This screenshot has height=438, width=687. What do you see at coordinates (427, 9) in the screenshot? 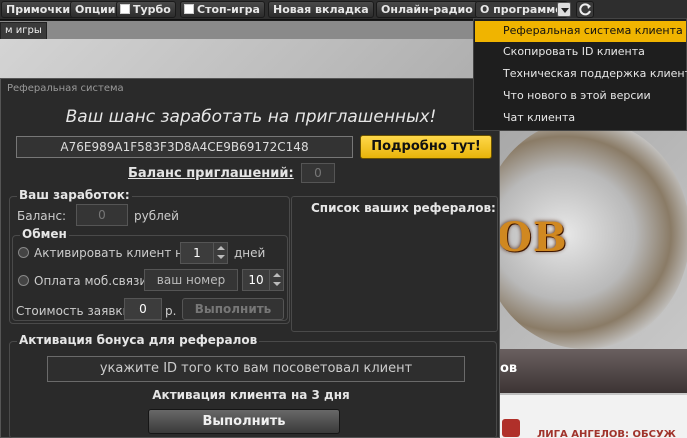
I see `radio-button: Онлайн-радио` at bounding box center [427, 9].